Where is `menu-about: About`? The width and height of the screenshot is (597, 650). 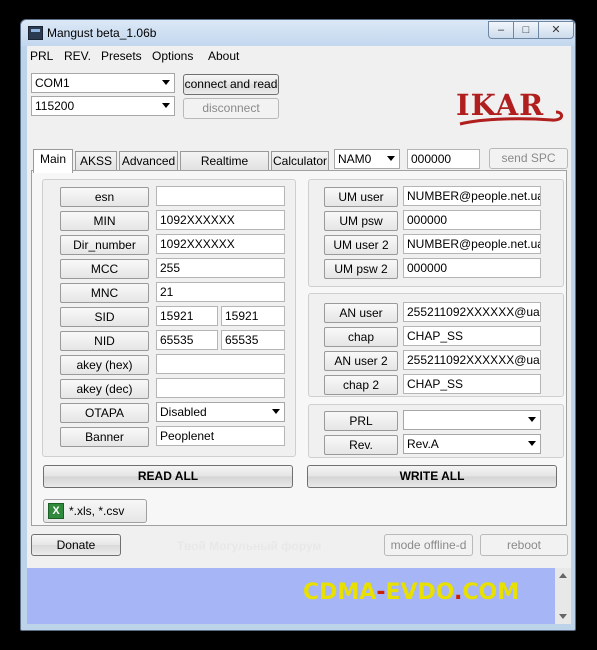
menu-about: About is located at coordinates (223, 56).